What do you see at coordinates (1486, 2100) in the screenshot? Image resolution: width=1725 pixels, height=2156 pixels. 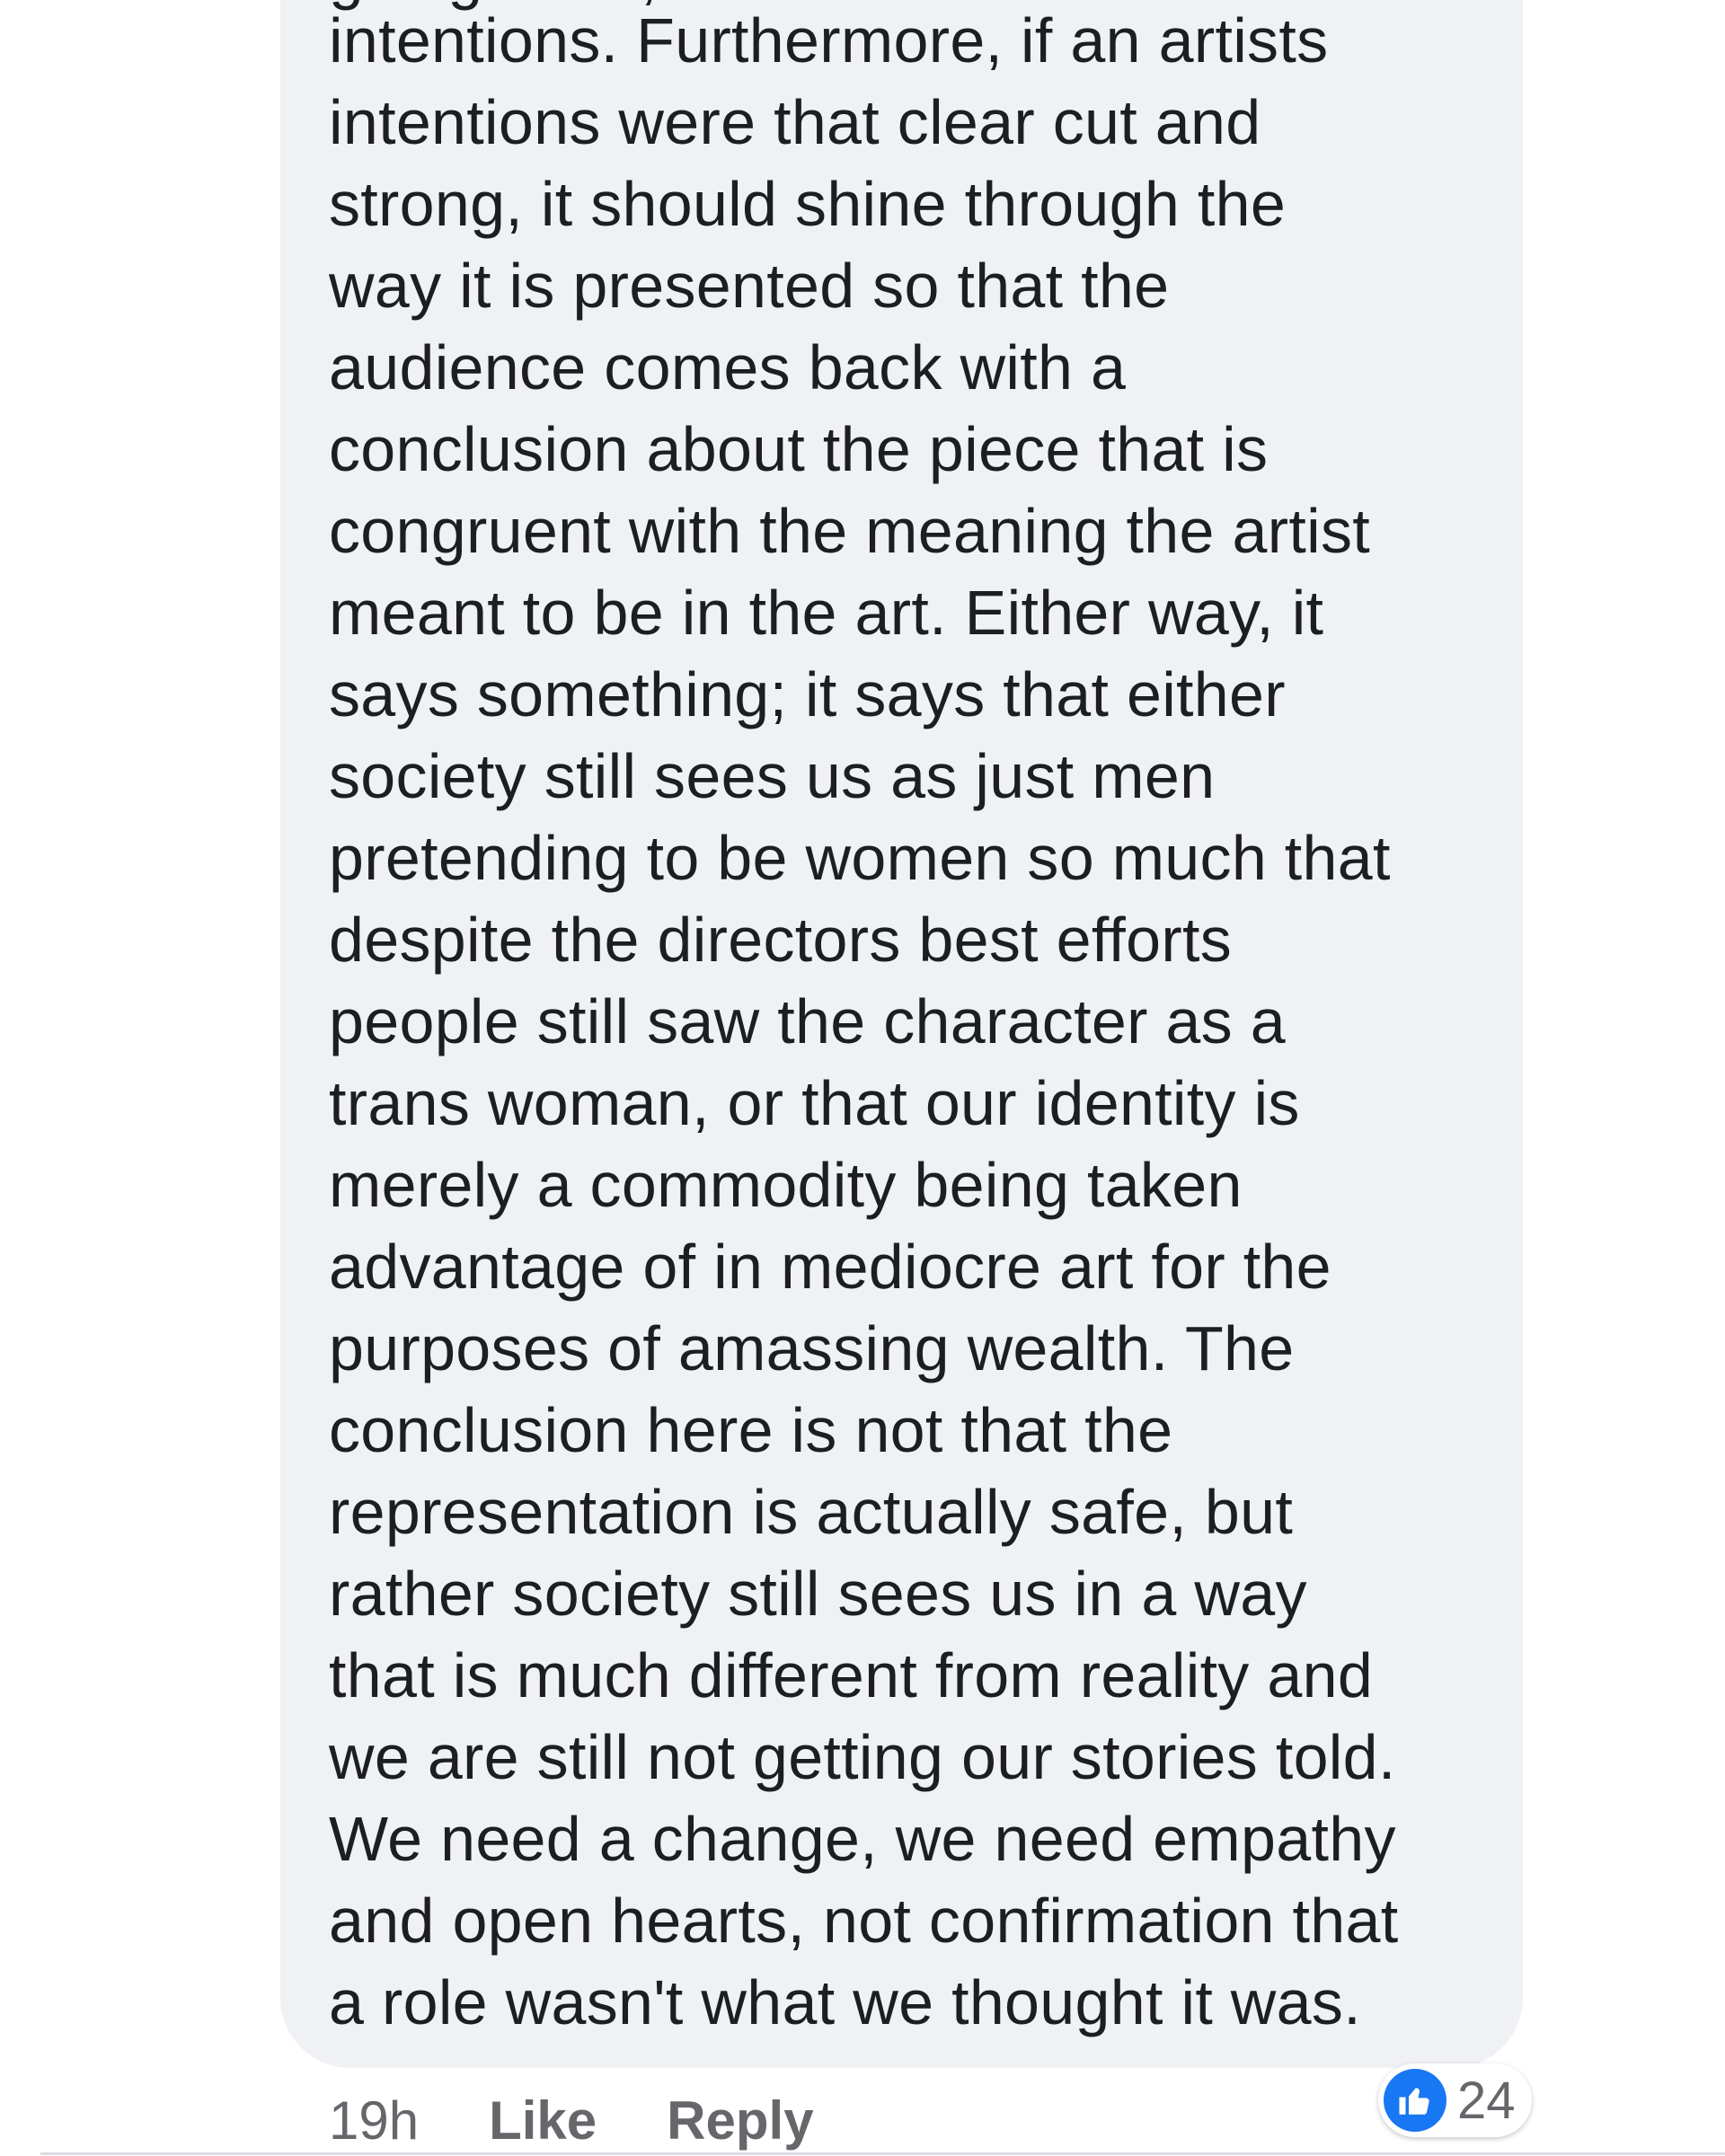 I see `reaction-count: 24` at bounding box center [1486, 2100].